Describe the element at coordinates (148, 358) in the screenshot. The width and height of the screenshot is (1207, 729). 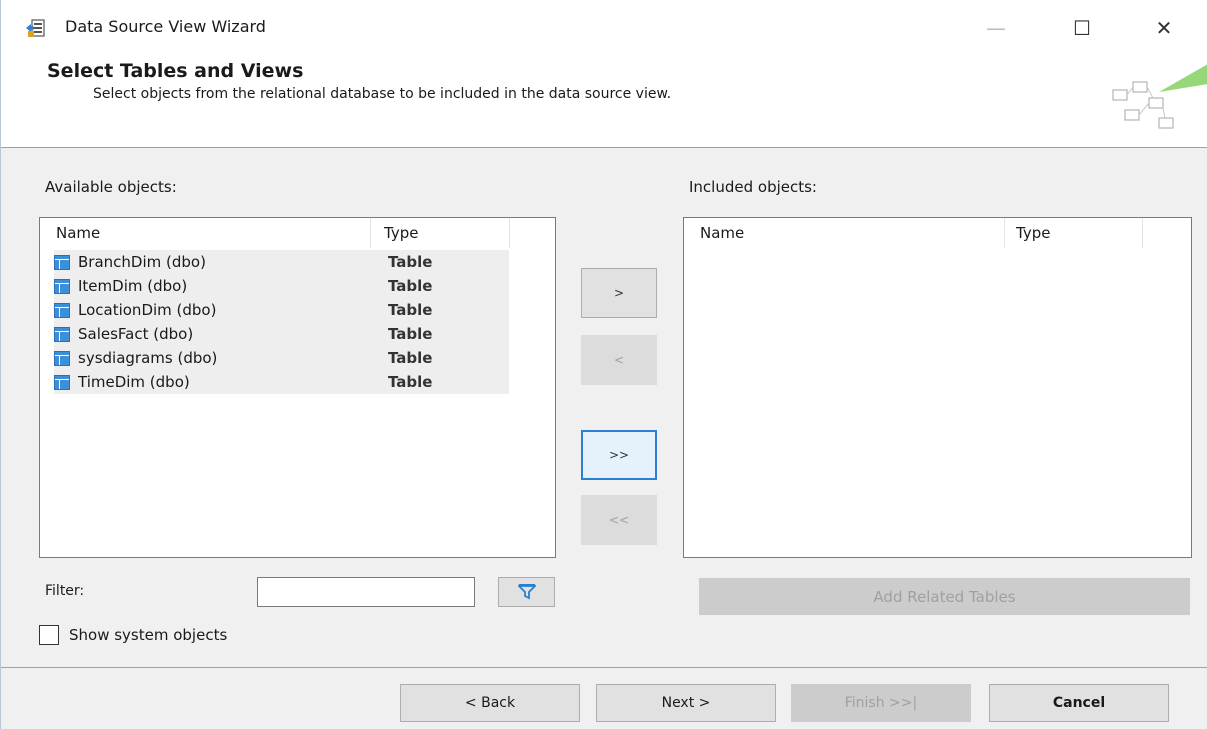
I see `object-name: sysdiagrams (dbo)` at that location.